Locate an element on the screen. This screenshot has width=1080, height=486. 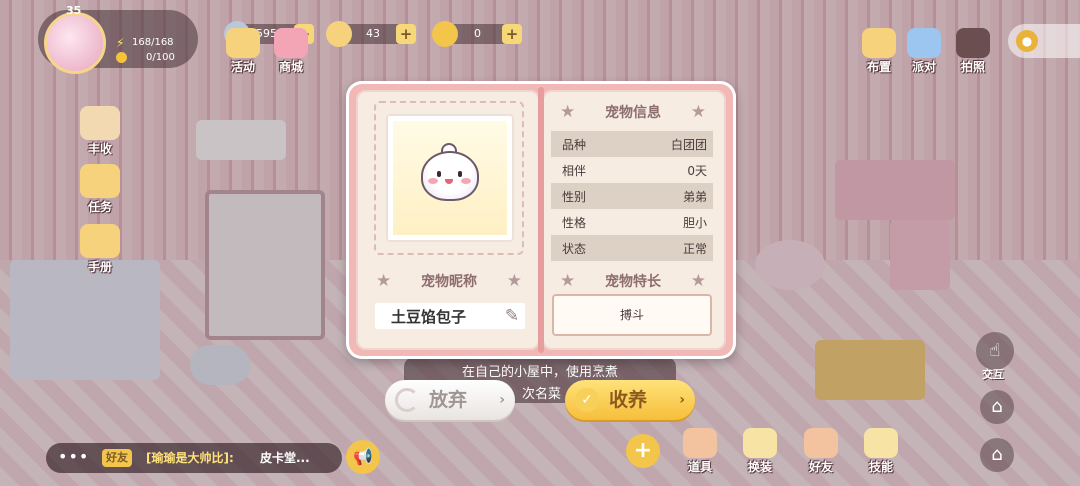
skills-button: 技能 is located at coordinates (881, 451).